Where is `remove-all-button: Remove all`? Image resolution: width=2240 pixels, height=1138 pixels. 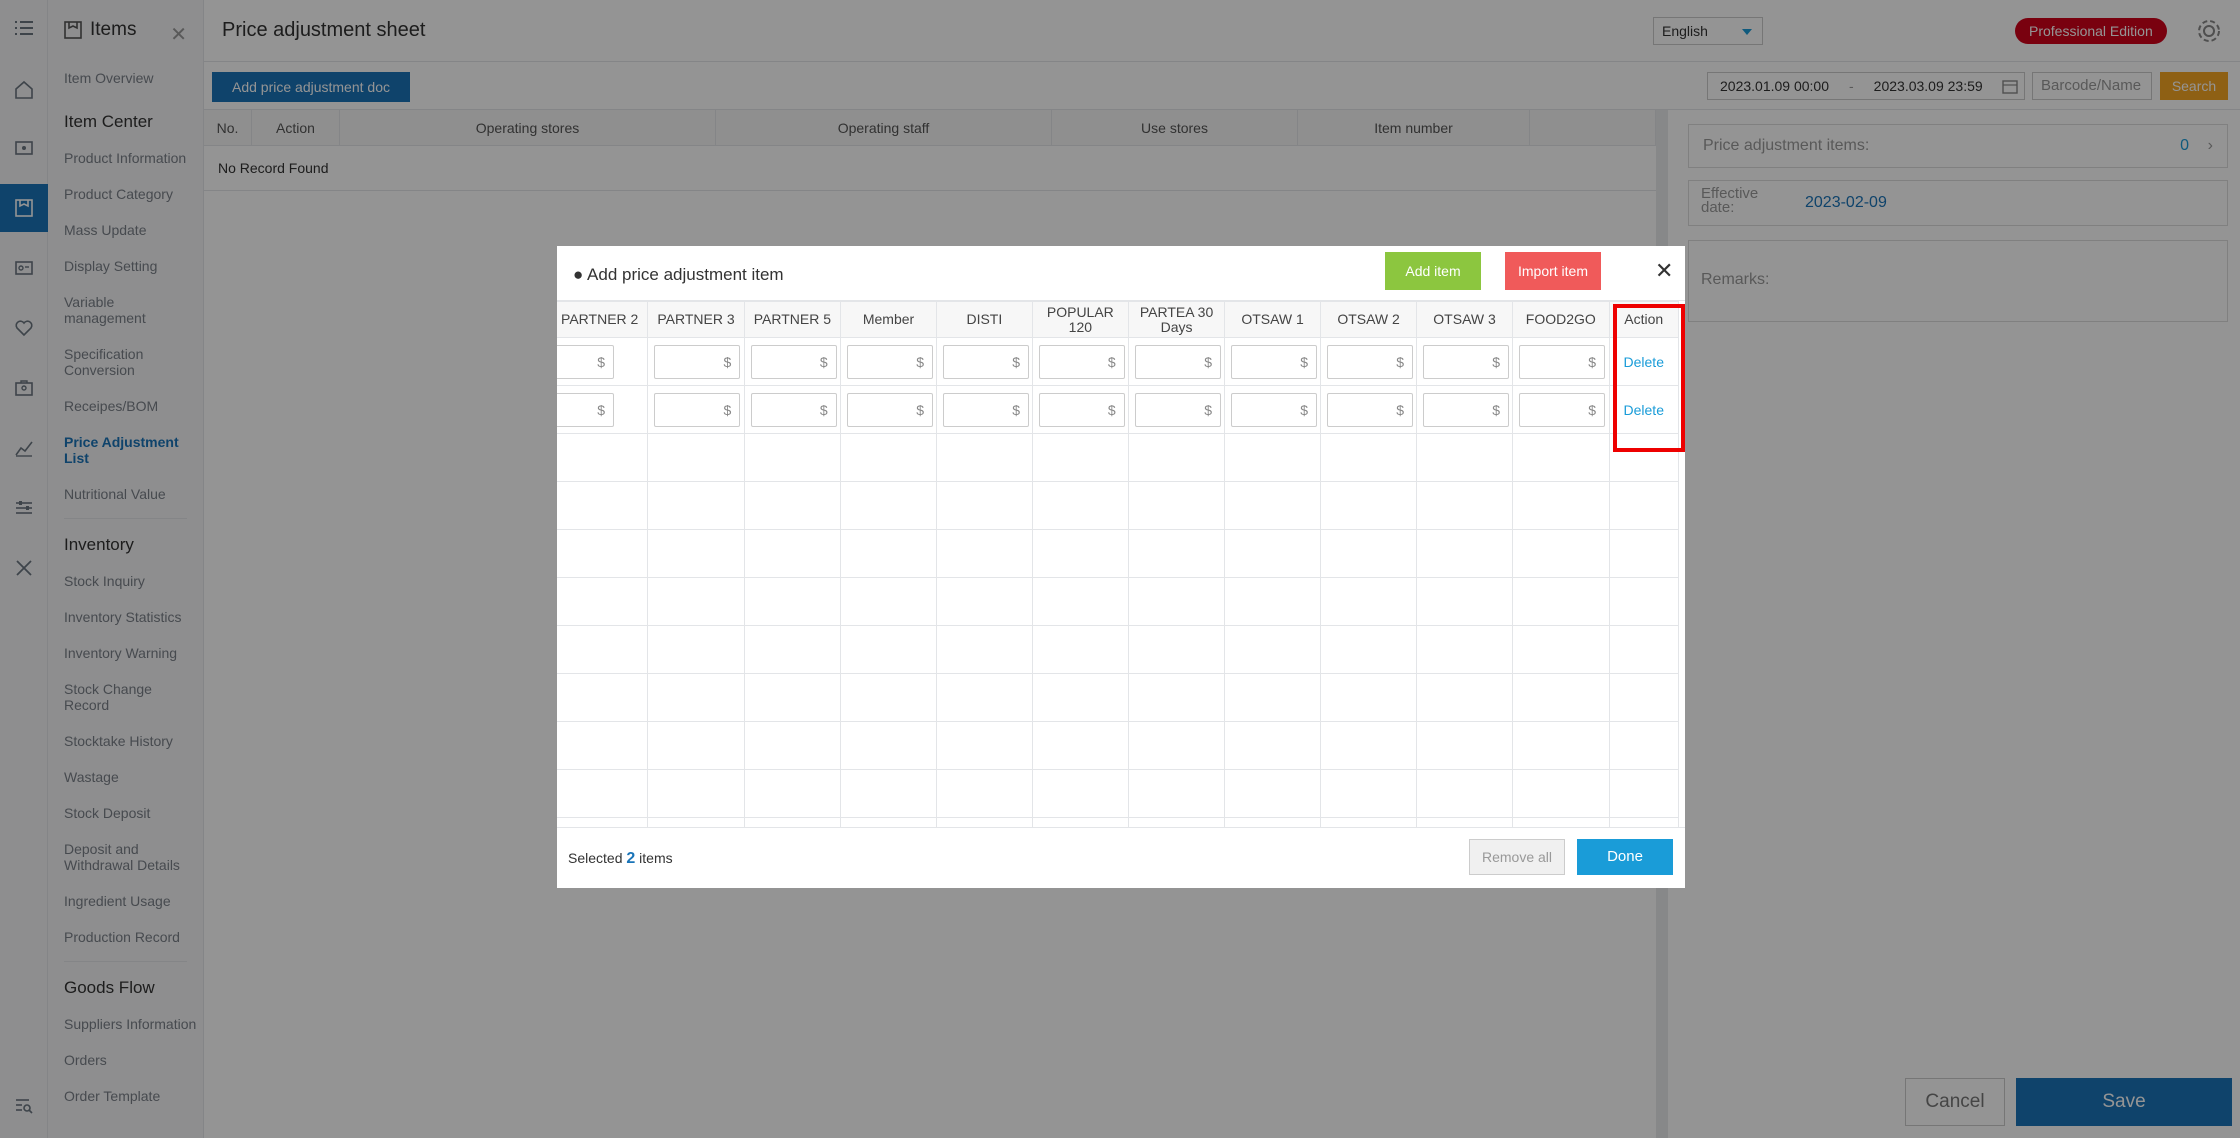
remove-all-button: Remove all is located at coordinates (1517, 857).